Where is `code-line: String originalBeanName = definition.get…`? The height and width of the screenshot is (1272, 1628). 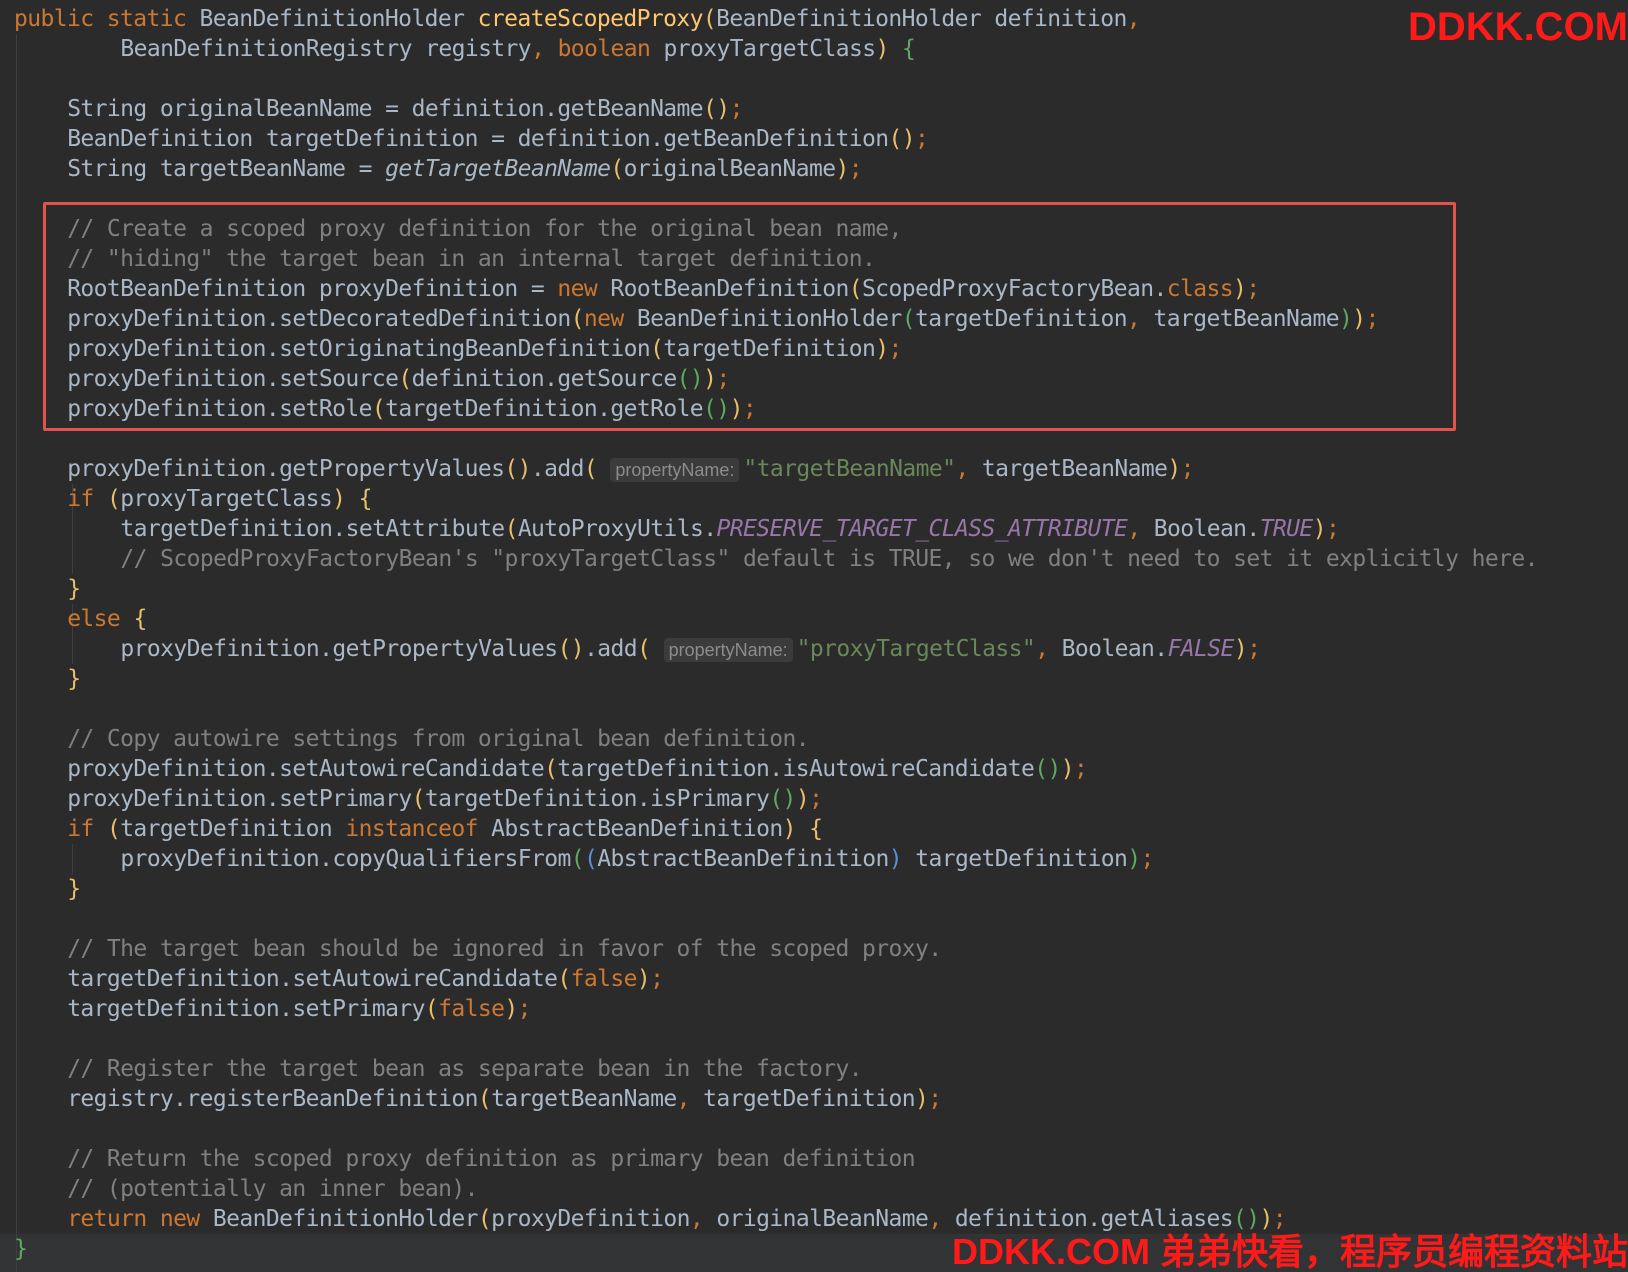 code-line: String originalBeanName = definition.get… is located at coordinates (405, 109).